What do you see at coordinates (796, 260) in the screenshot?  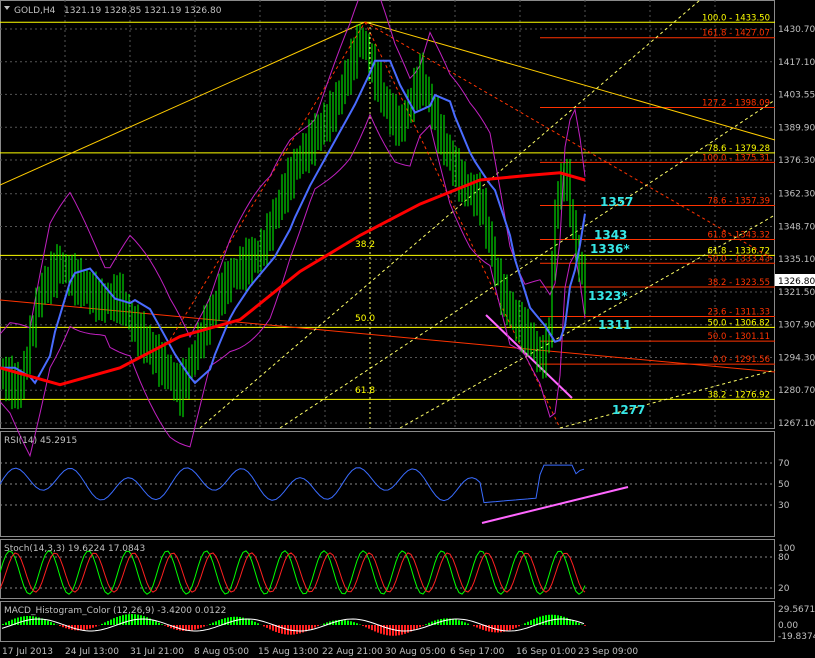 I see `price-tick-label: 1335.10` at bounding box center [796, 260].